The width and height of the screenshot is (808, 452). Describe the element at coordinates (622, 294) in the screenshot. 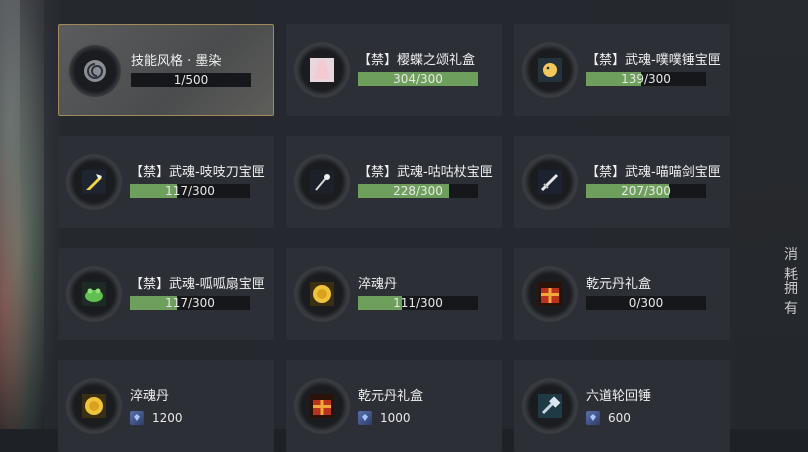

I see `item-card: 乾元丹礼盒 0/300` at that location.